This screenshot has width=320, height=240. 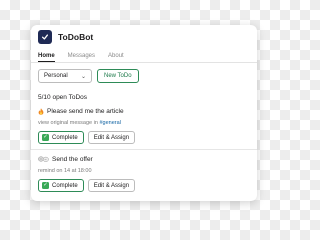 What do you see at coordinates (65, 171) in the screenshot?
I see `todo-reminder-text: remind on 14 at 18:00` at bounding box center [65, 171].